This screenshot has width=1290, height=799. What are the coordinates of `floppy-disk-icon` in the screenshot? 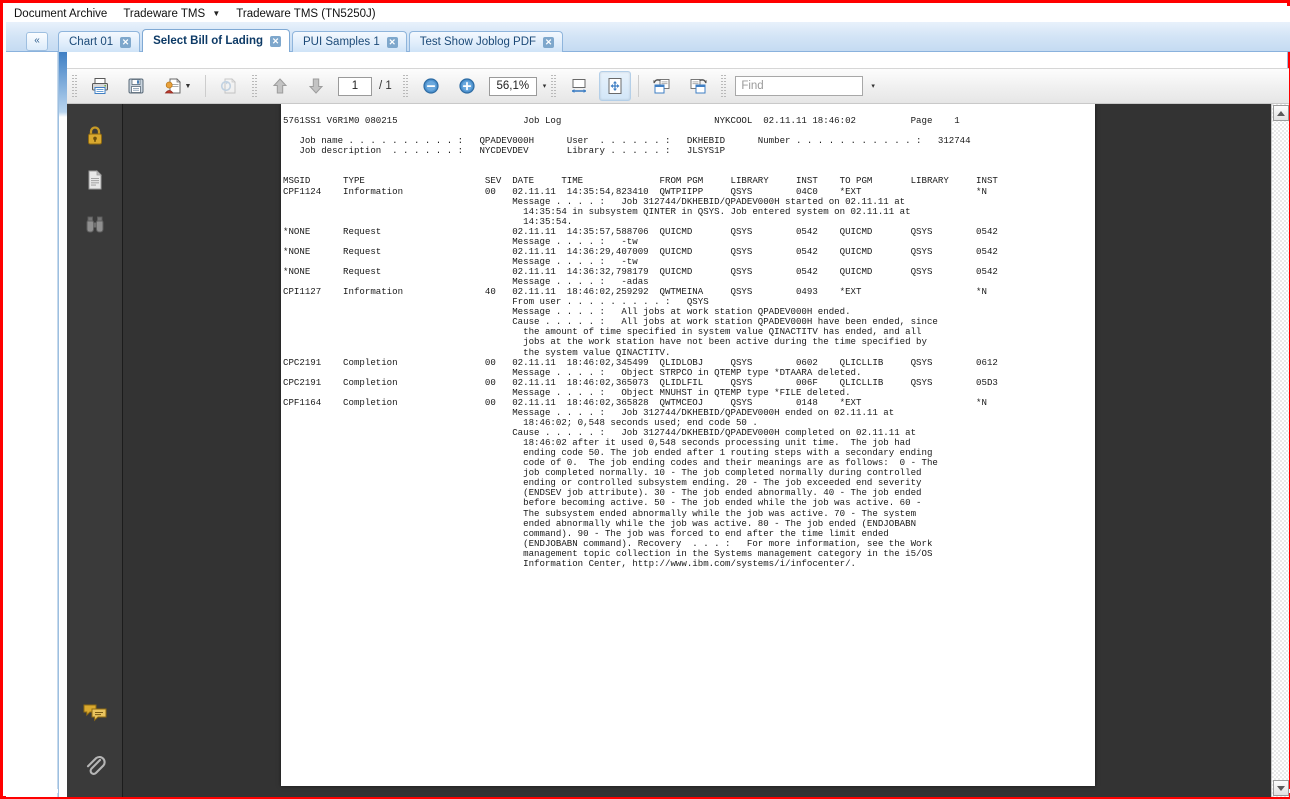 It's located at (136, 86).